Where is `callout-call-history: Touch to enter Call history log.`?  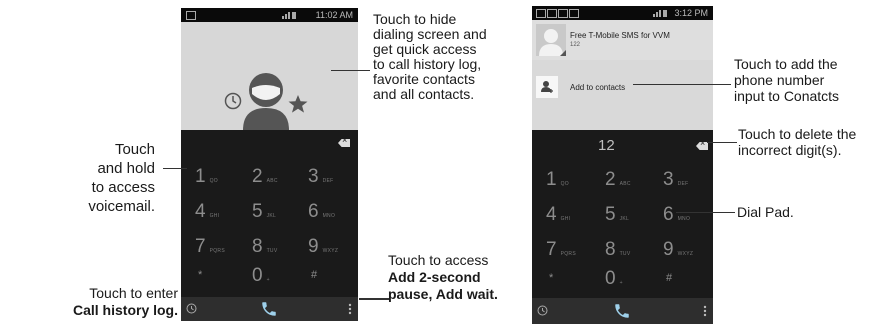
callout-call-history: Touch to enter Call history log. is located at coordinates (89, 302).